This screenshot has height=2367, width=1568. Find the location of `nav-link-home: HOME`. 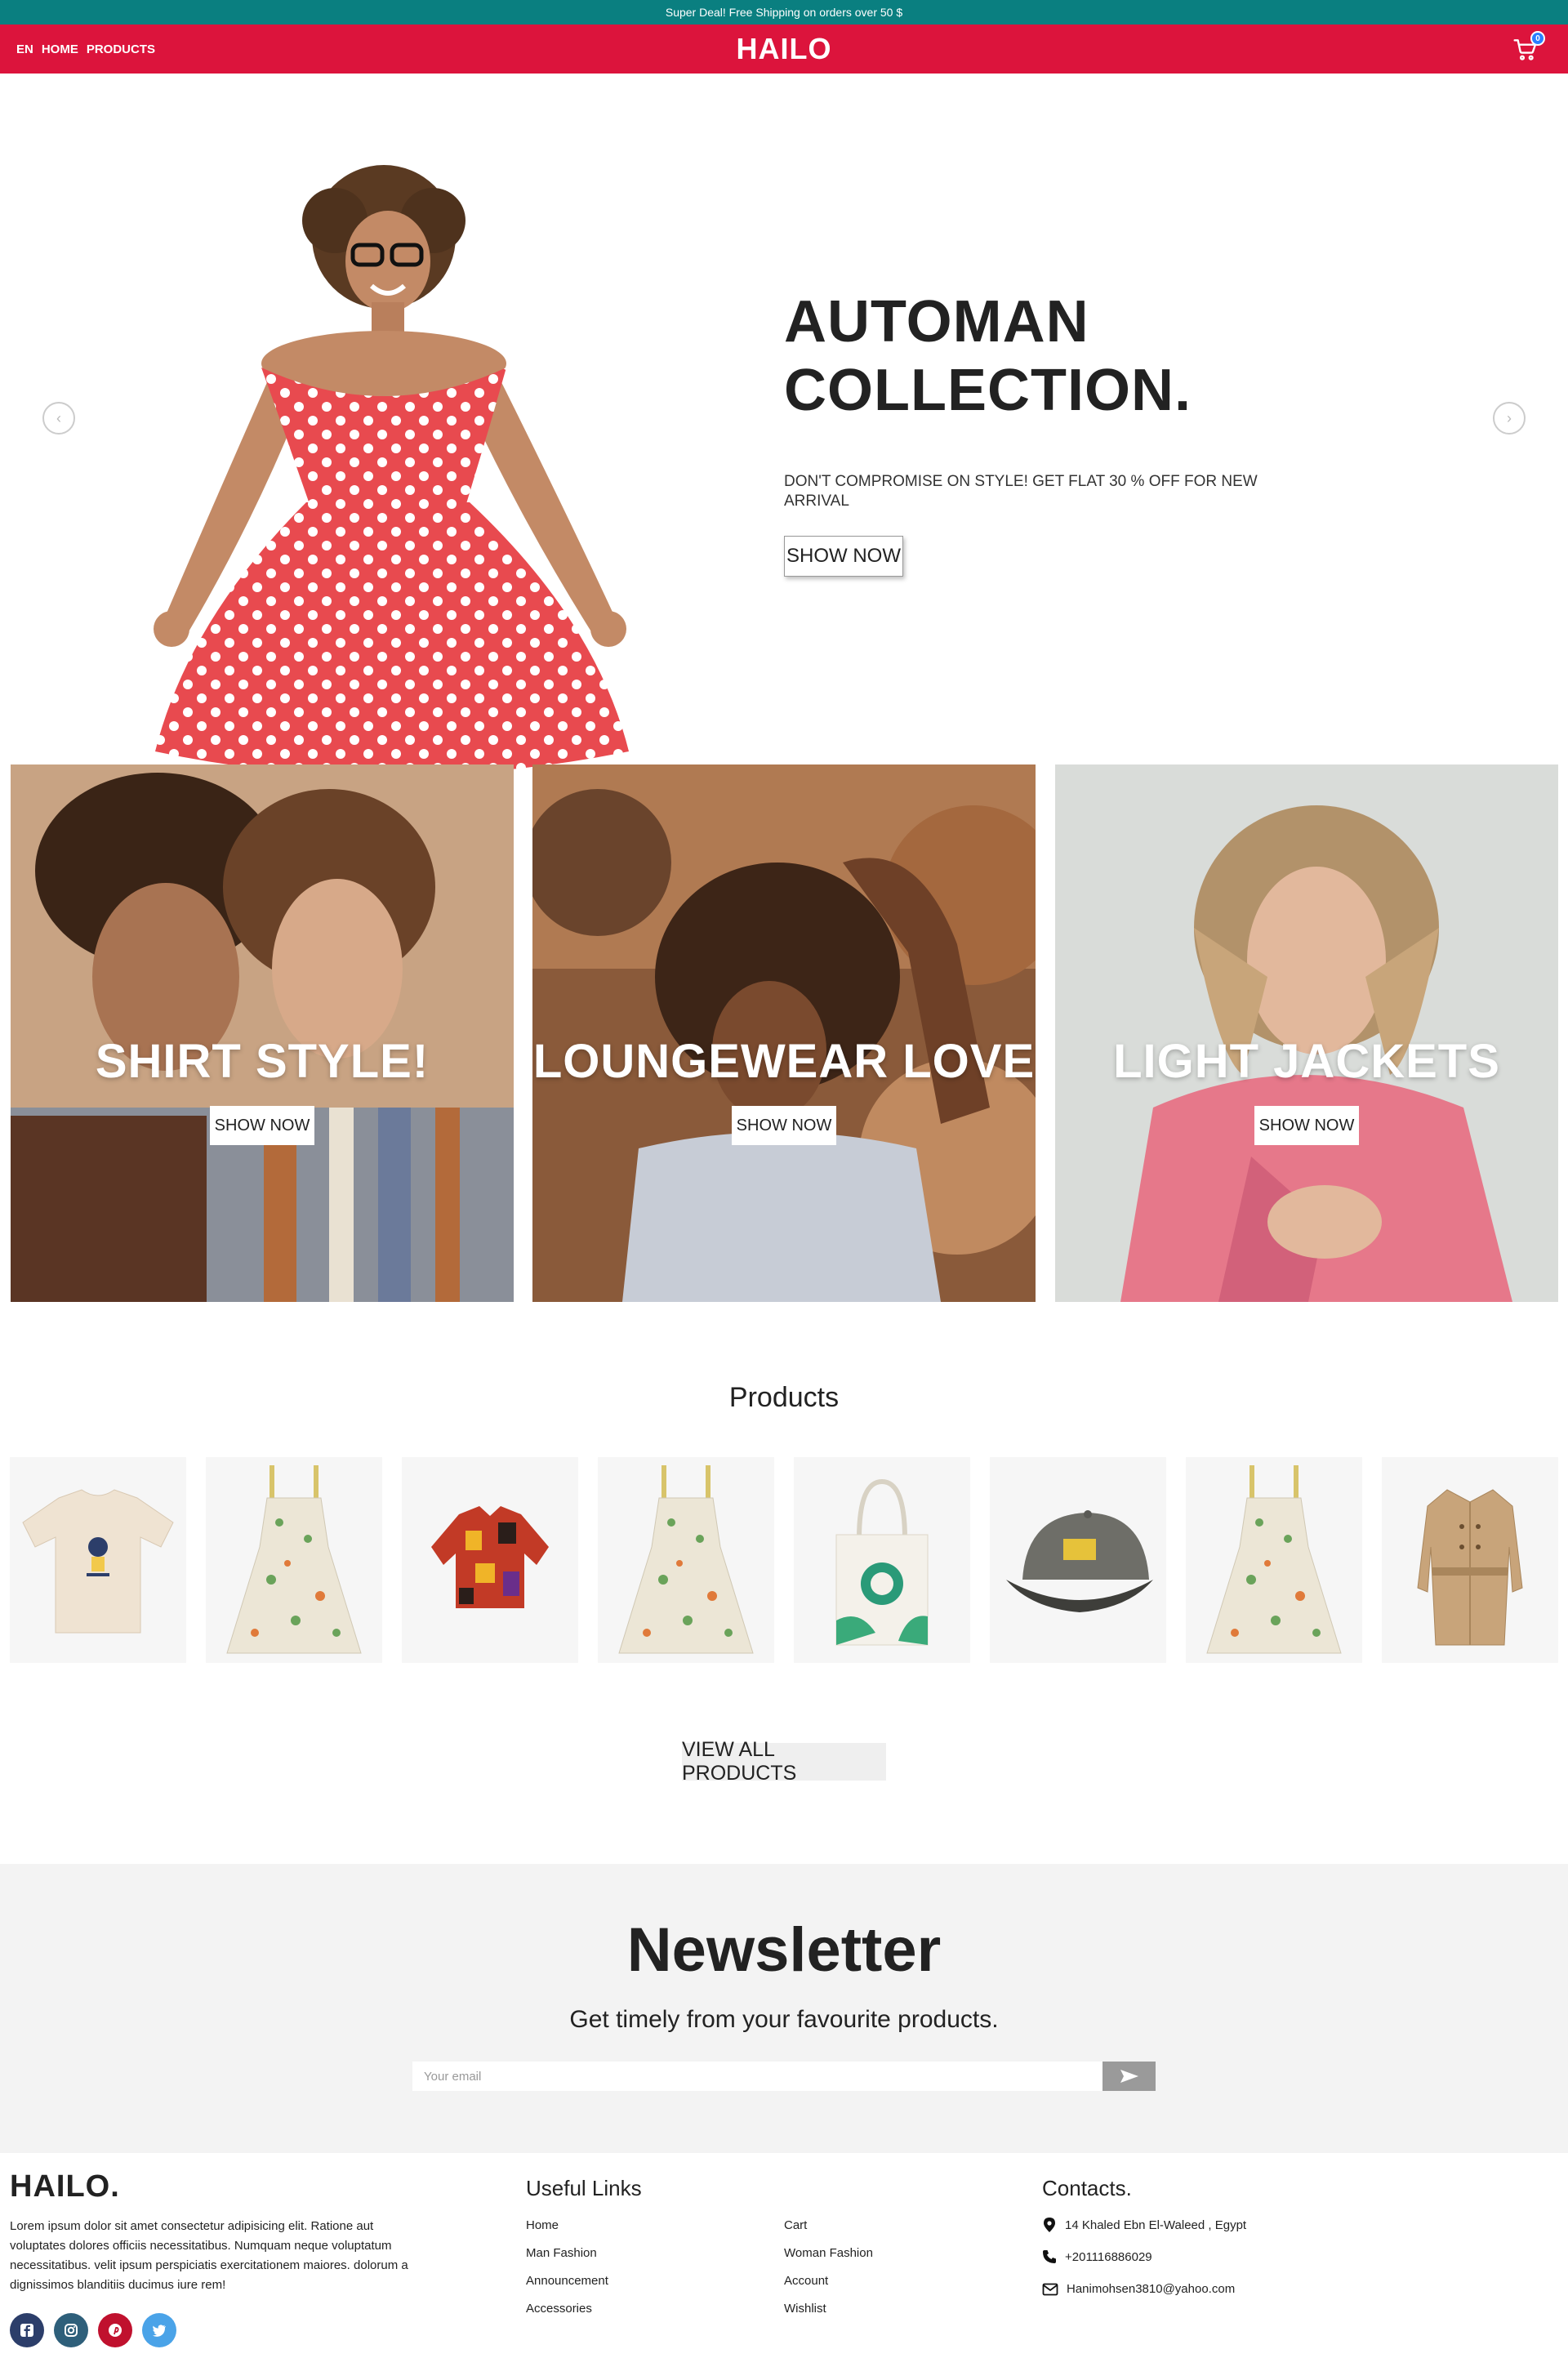

nav-link-home: HOME is located at coordinates (60, 49).